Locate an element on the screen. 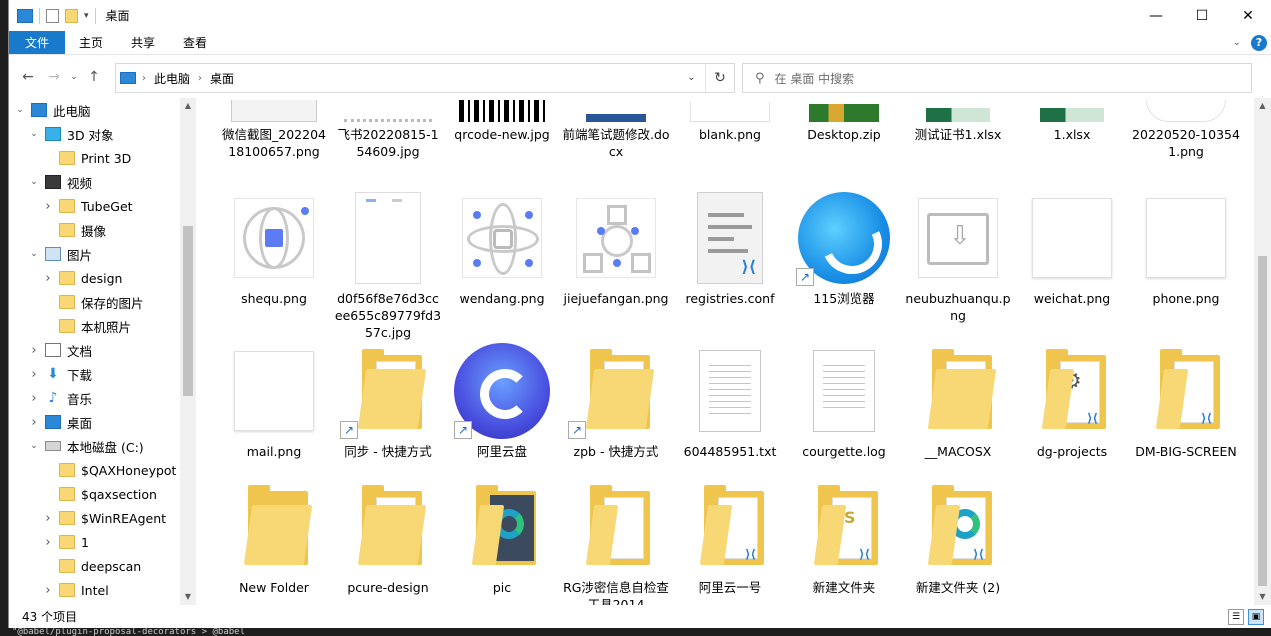 The image size is (1271, 636). navigation-pane-scrollbar: ▲ ▼ is located at coordinates (188, 351).